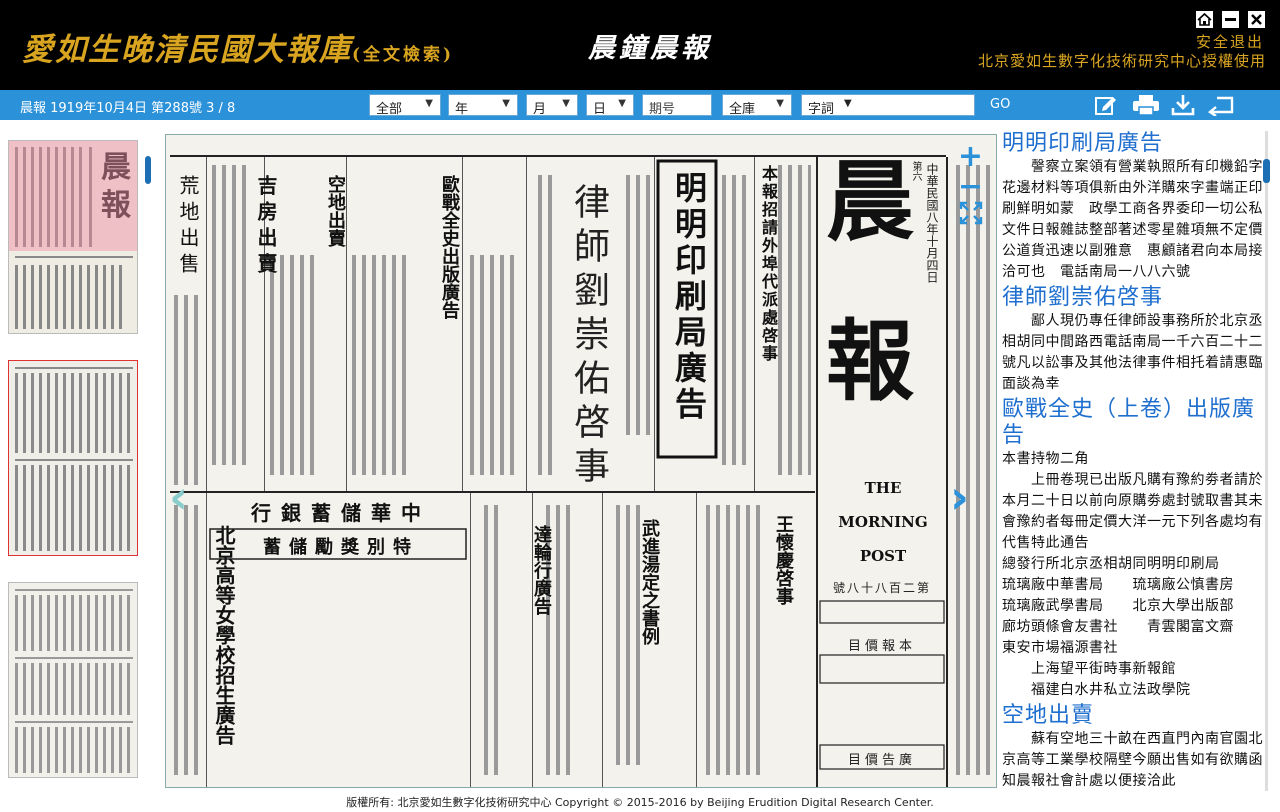 Image resolution: width=1280 pixels, height=812 pixels. What do you see at coordinates (187, 50) in the screenshot?
I see `app-title-text: 愛如生晚清民國大報庫` at bounding box center [187, 50].